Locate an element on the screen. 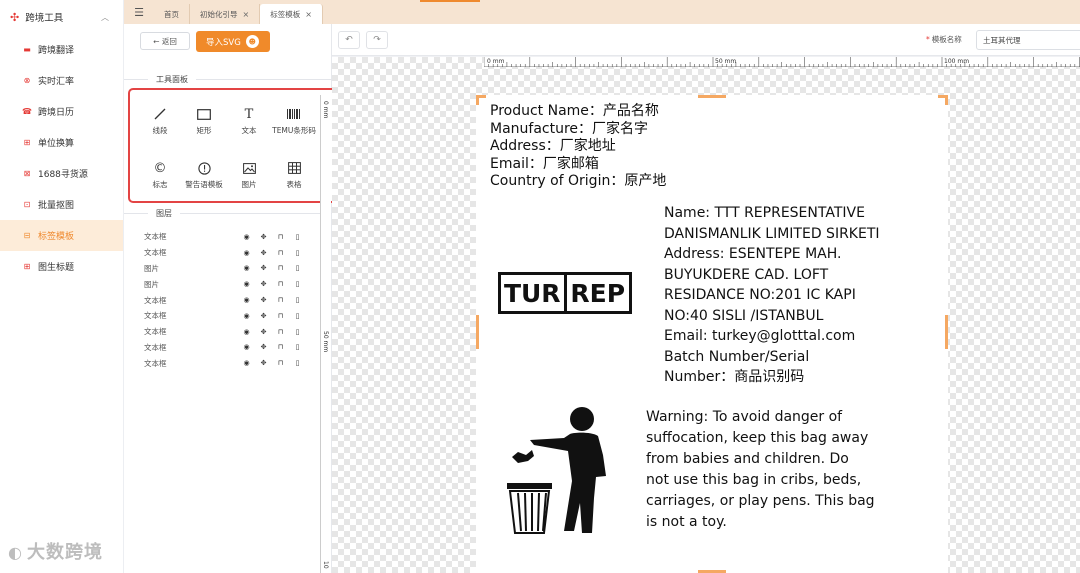 The width and height of the screenshot is (1080, 573). tab-home: 首页 is located at coordinates (172, 14).